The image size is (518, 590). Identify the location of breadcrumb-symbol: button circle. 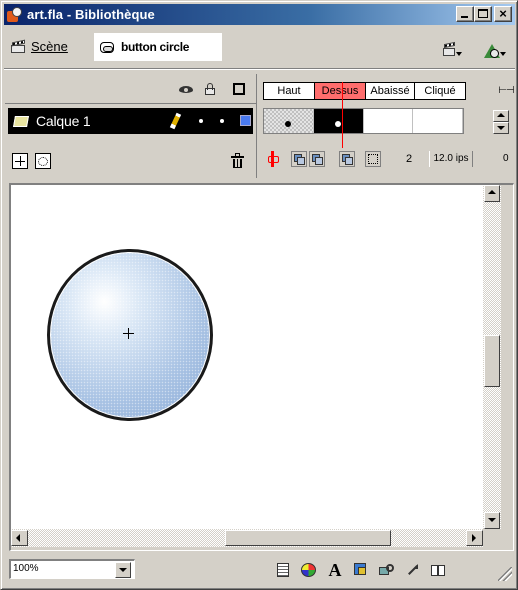
(158, 47).